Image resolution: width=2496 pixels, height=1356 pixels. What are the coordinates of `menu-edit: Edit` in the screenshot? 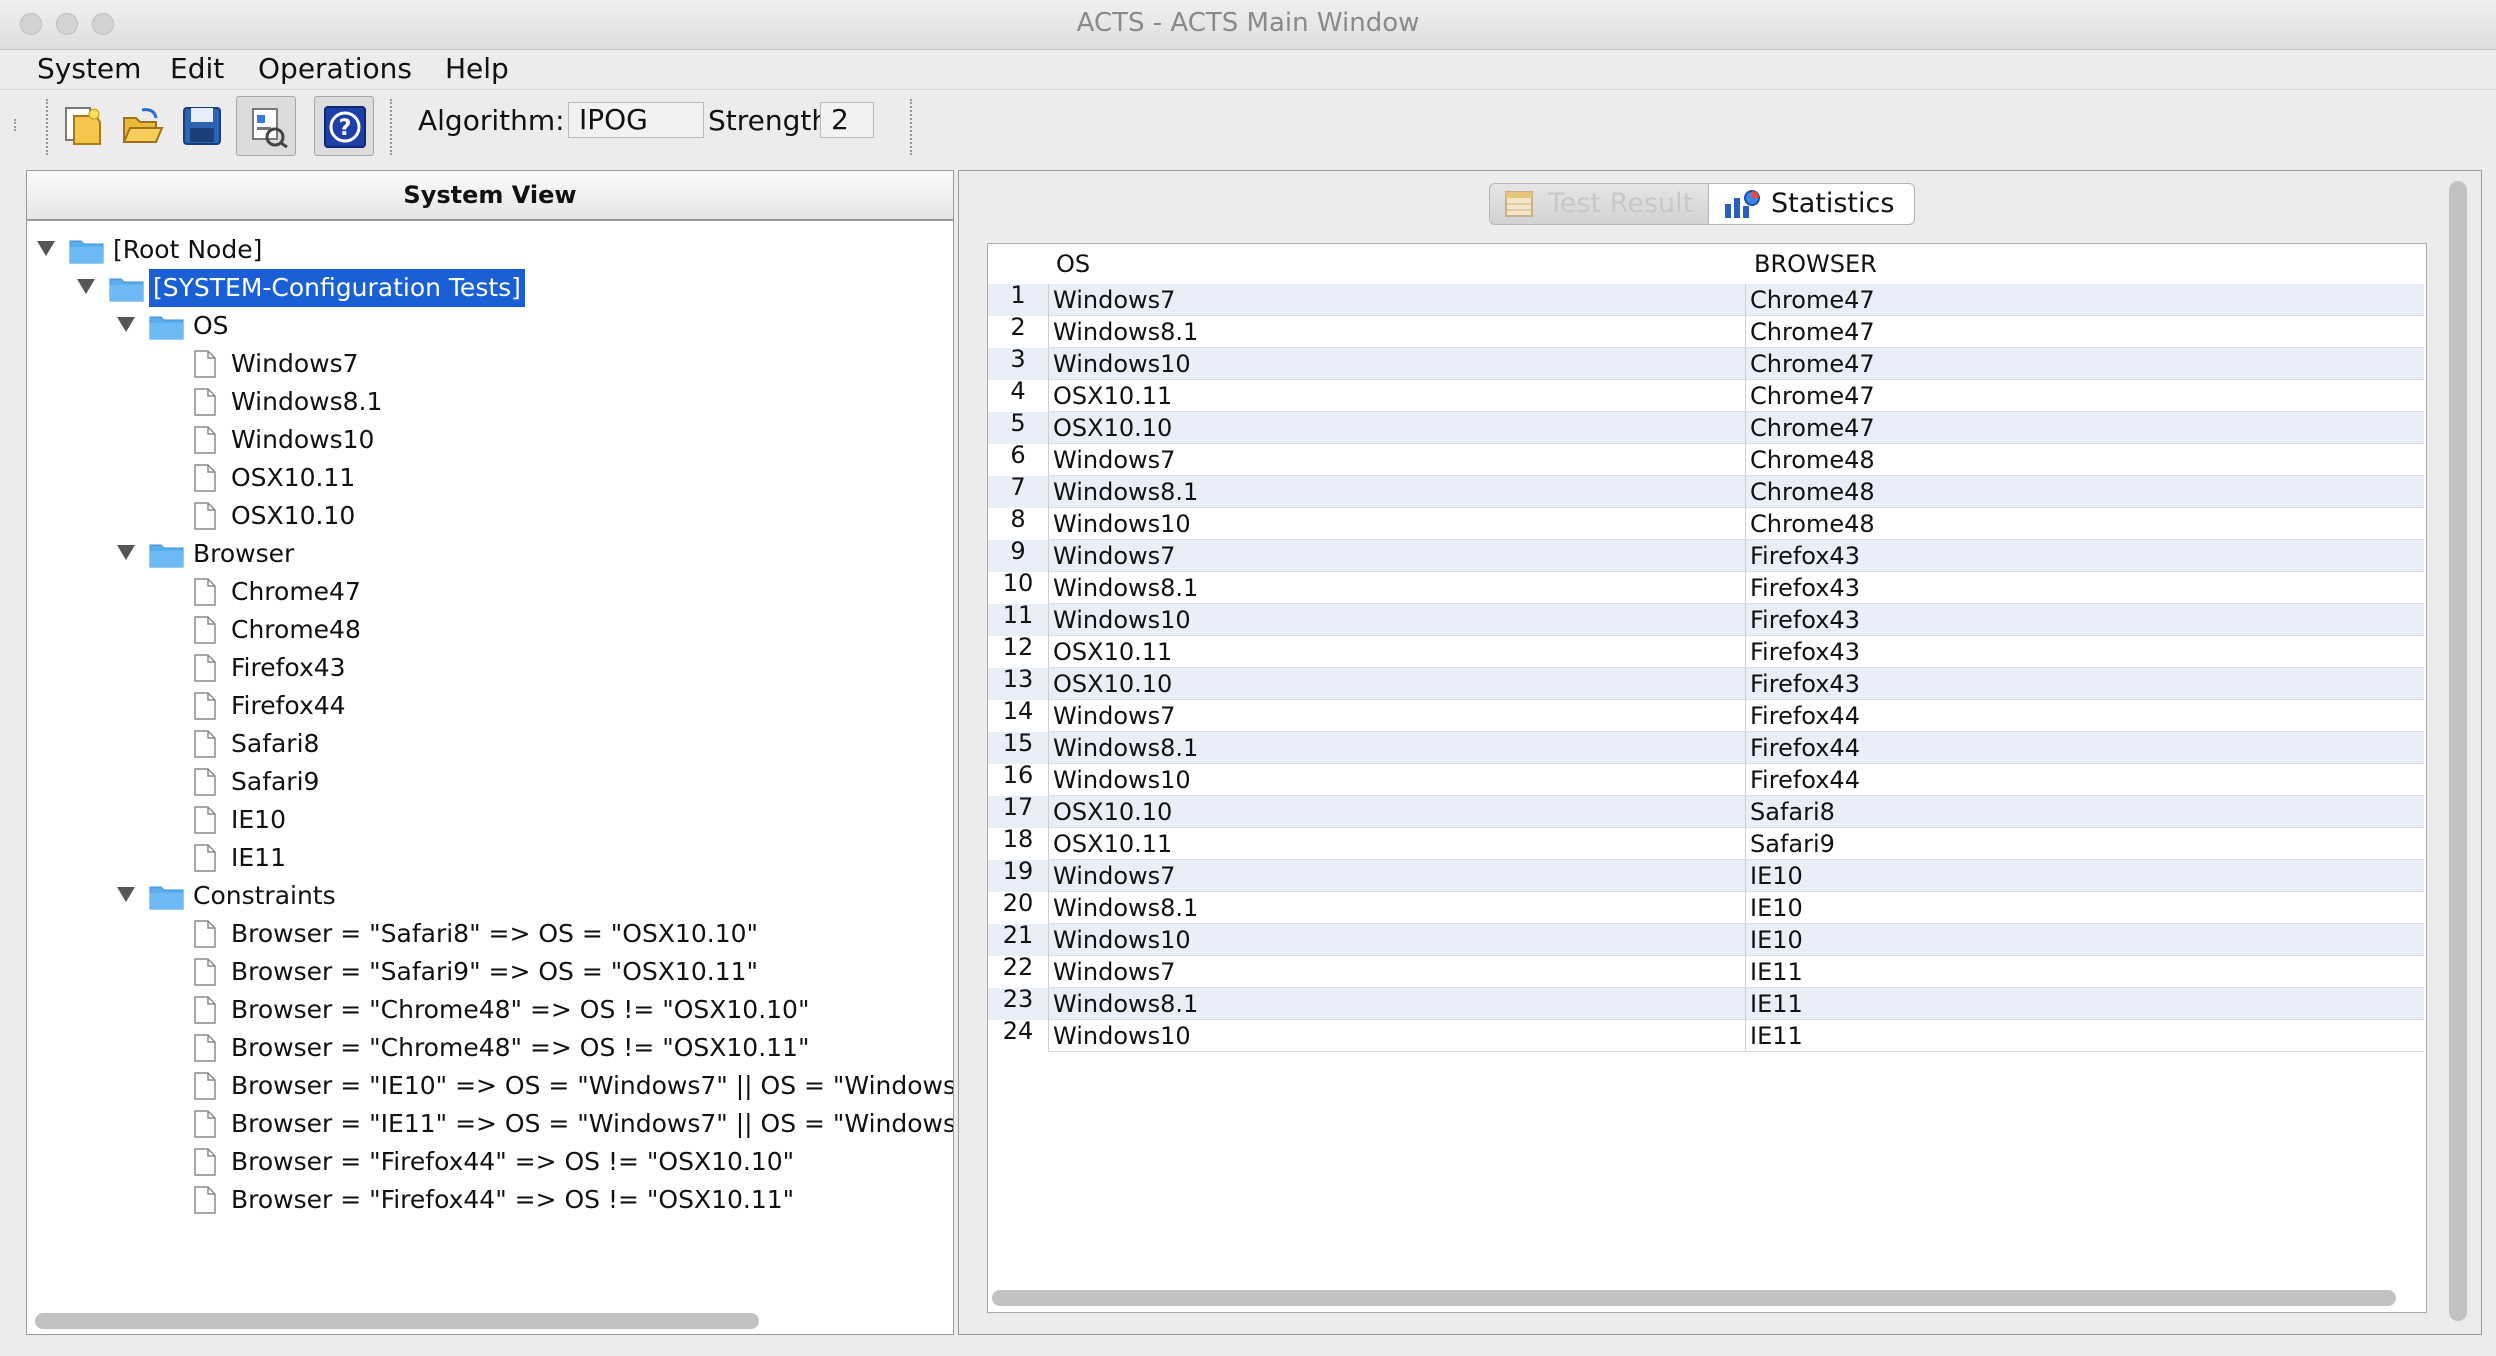 It's located at (197, 69).